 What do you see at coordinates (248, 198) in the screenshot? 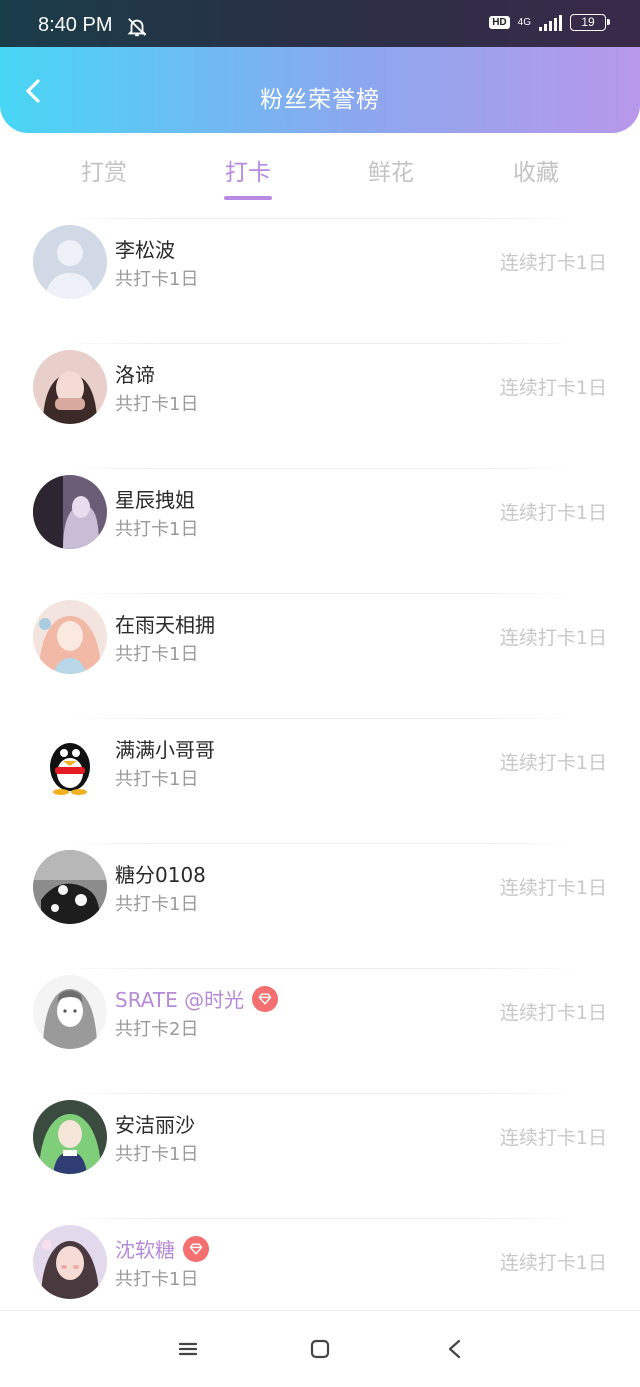
I see `tab-active-indicator` at bounding box center [248, 198].